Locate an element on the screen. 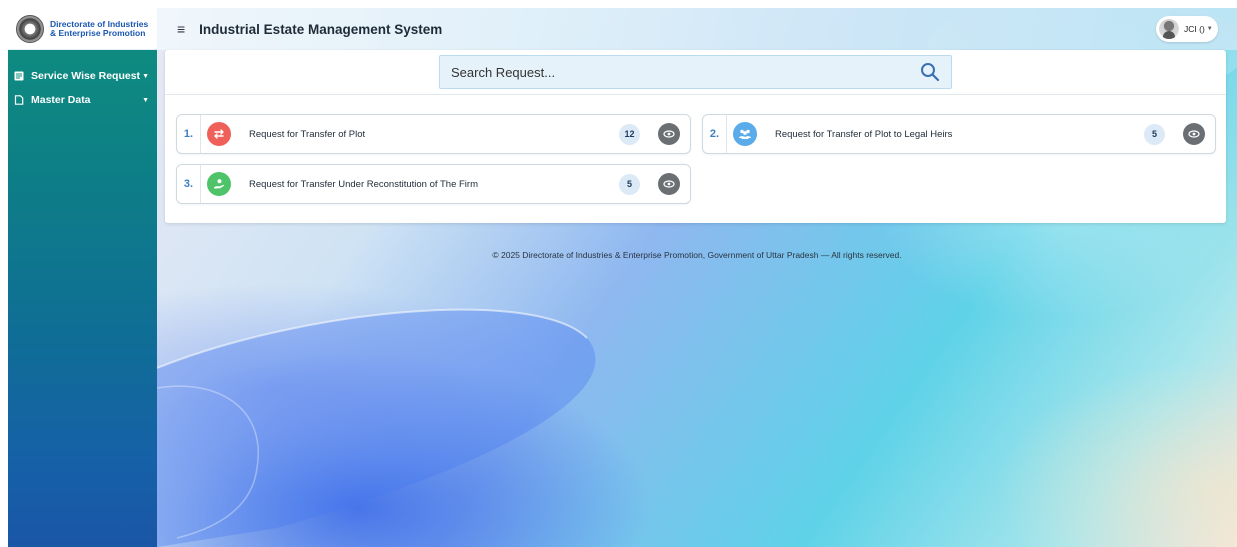 This screenshot has width=1237, height=547. request-card-transfer-of-plot: 1. Request for Transfer of Plot 12 is located at coordinates (433, 134).